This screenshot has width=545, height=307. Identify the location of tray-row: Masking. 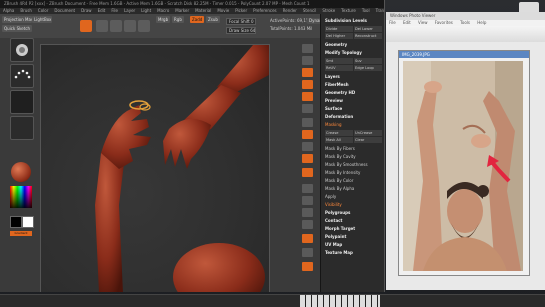
(354, 125).